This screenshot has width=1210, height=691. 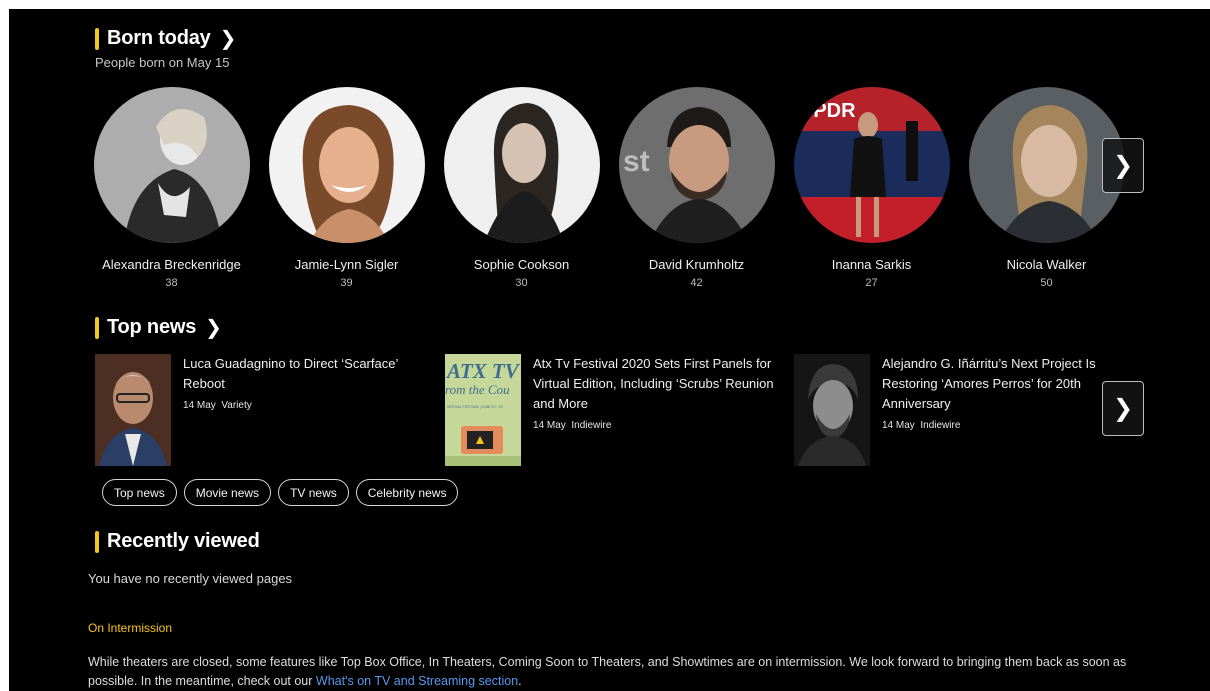 I want to click on person-card: st David Krumholtz 42, so click(x=696, y=188).